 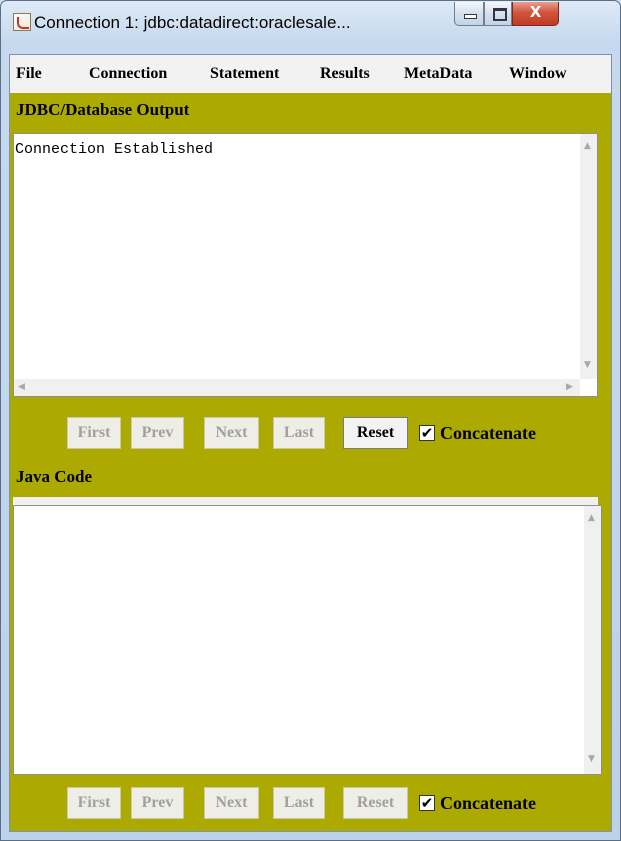 What do you see at coordinates (103, 109) in the screenshot?
I see `output-panel-title: JDBC/Database Output` at bounding box center [103, 109].